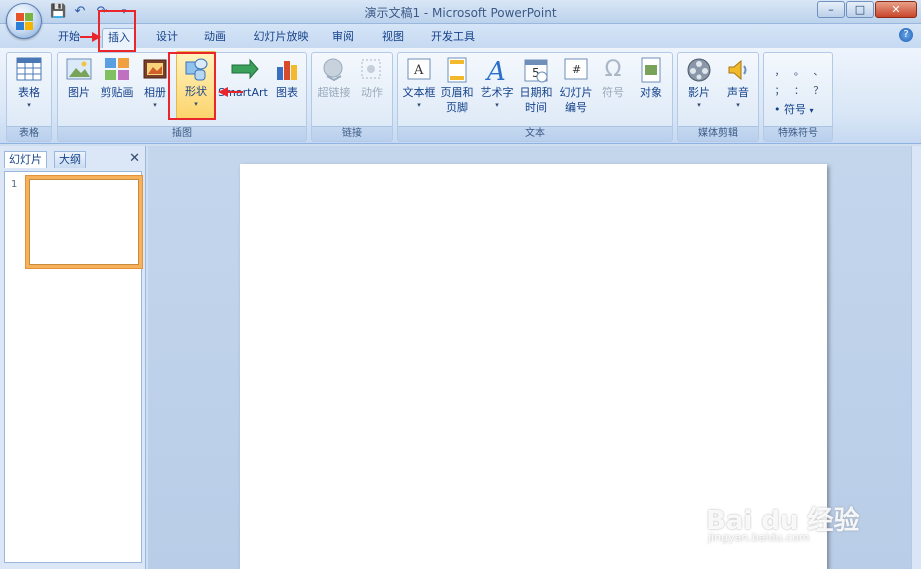  I want to click on wordart-button: A 艺术字 ▾, so click(497, 82).